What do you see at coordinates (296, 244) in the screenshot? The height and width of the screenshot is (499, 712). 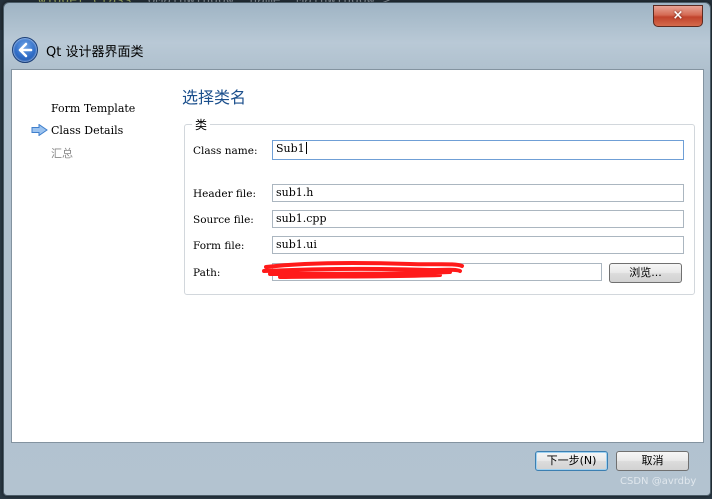 I see `form-file-value: sub1.ui` at bounding box center [296, 244].